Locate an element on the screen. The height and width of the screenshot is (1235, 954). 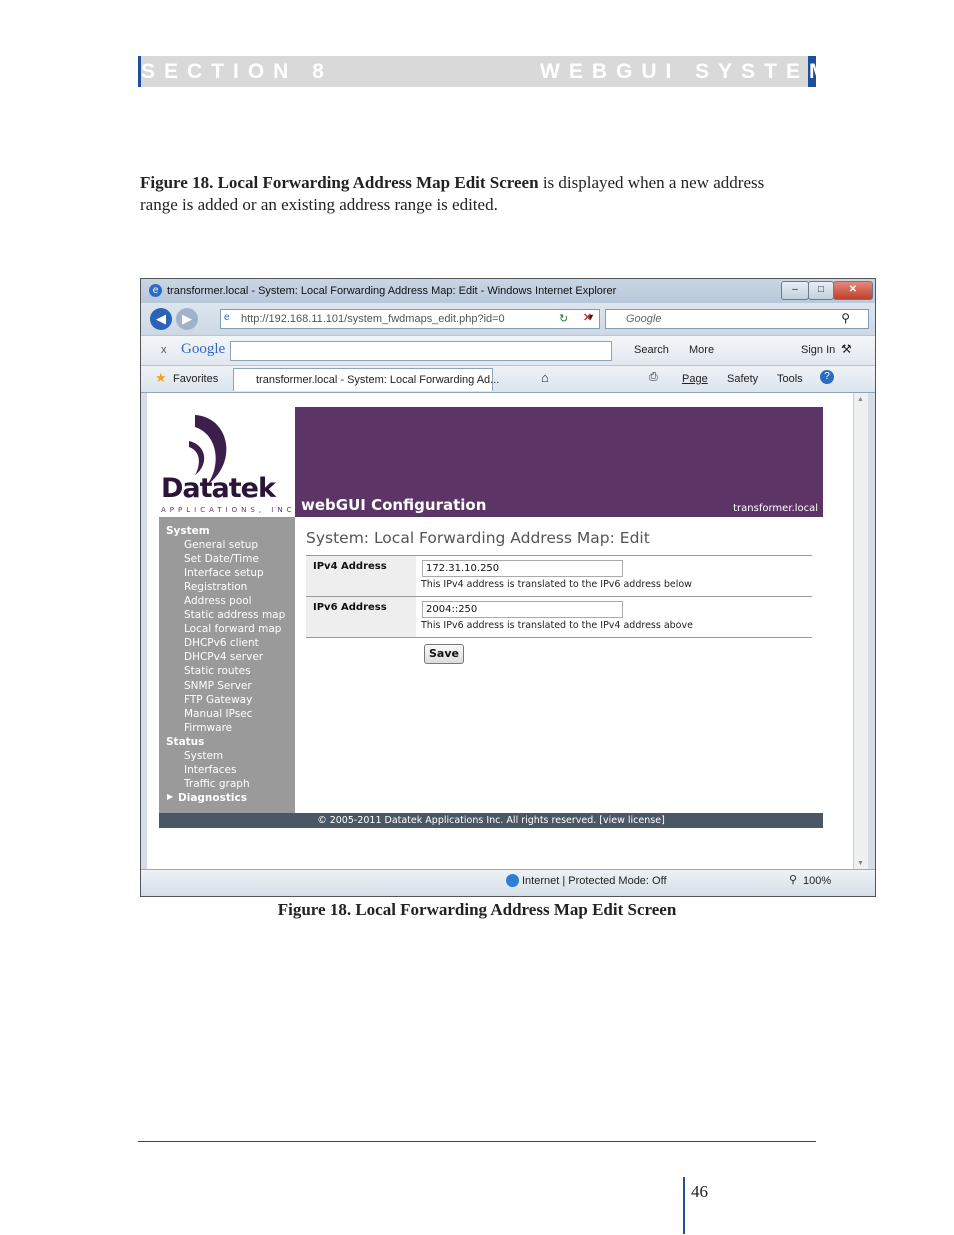
google-toolbar: x Google Search More Sign In ⚒ is located at coordinates (508, 350).